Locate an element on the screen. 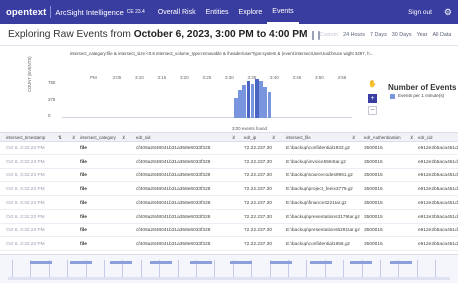 The width and height of the screenshot is (458, 283). timeline-overview is located at coordinates (229, 268).